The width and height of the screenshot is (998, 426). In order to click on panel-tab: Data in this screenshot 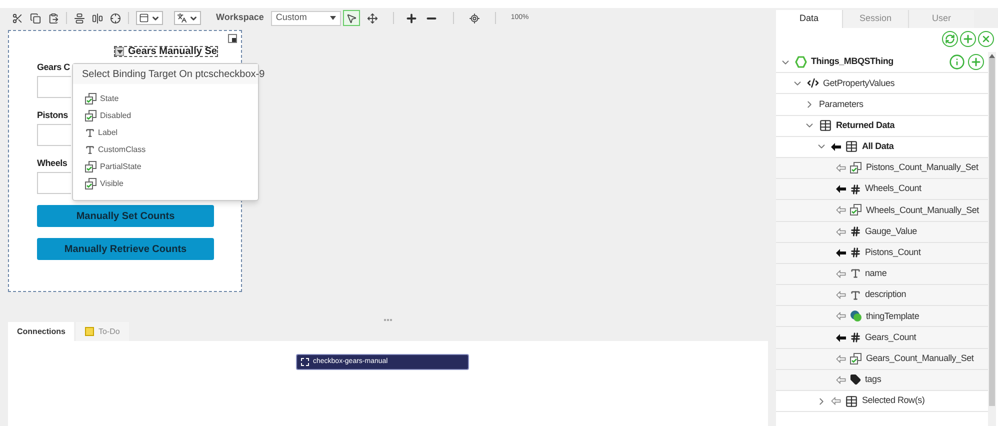, I will do `click(809, 19)`.